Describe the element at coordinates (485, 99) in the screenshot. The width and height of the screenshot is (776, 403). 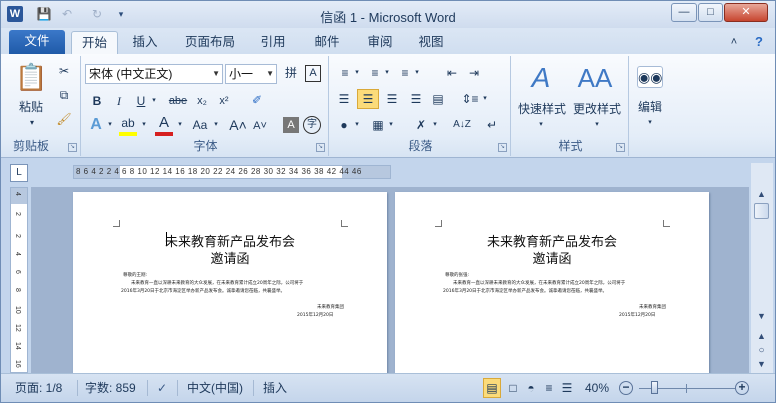
I see `line-spacing-dropdown-icon: ▾` at that location.